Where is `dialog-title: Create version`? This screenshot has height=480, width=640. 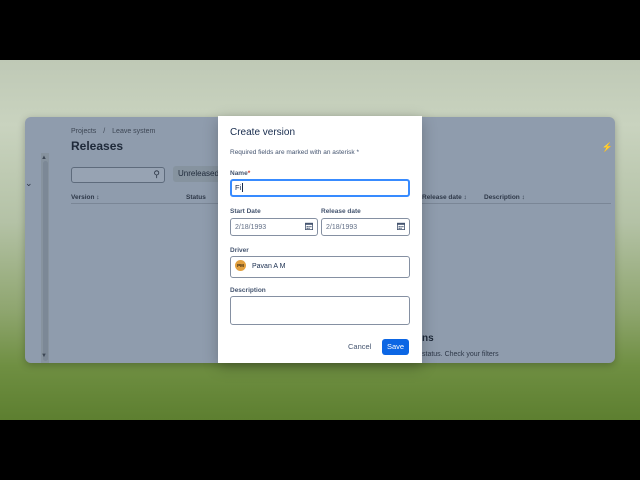 dialog-title: Create version is located at coordinates (263, 132).